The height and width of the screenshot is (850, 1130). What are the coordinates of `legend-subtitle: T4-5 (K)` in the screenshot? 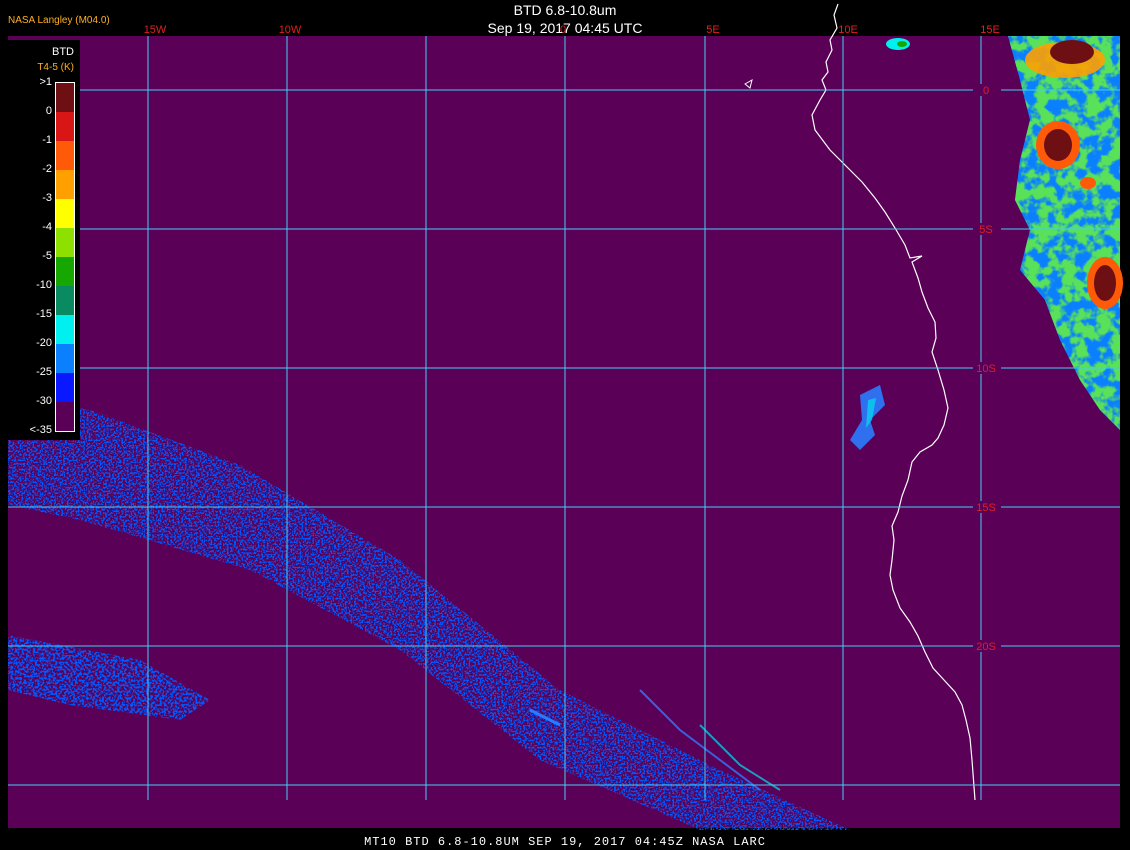 It's located at (55, 67).